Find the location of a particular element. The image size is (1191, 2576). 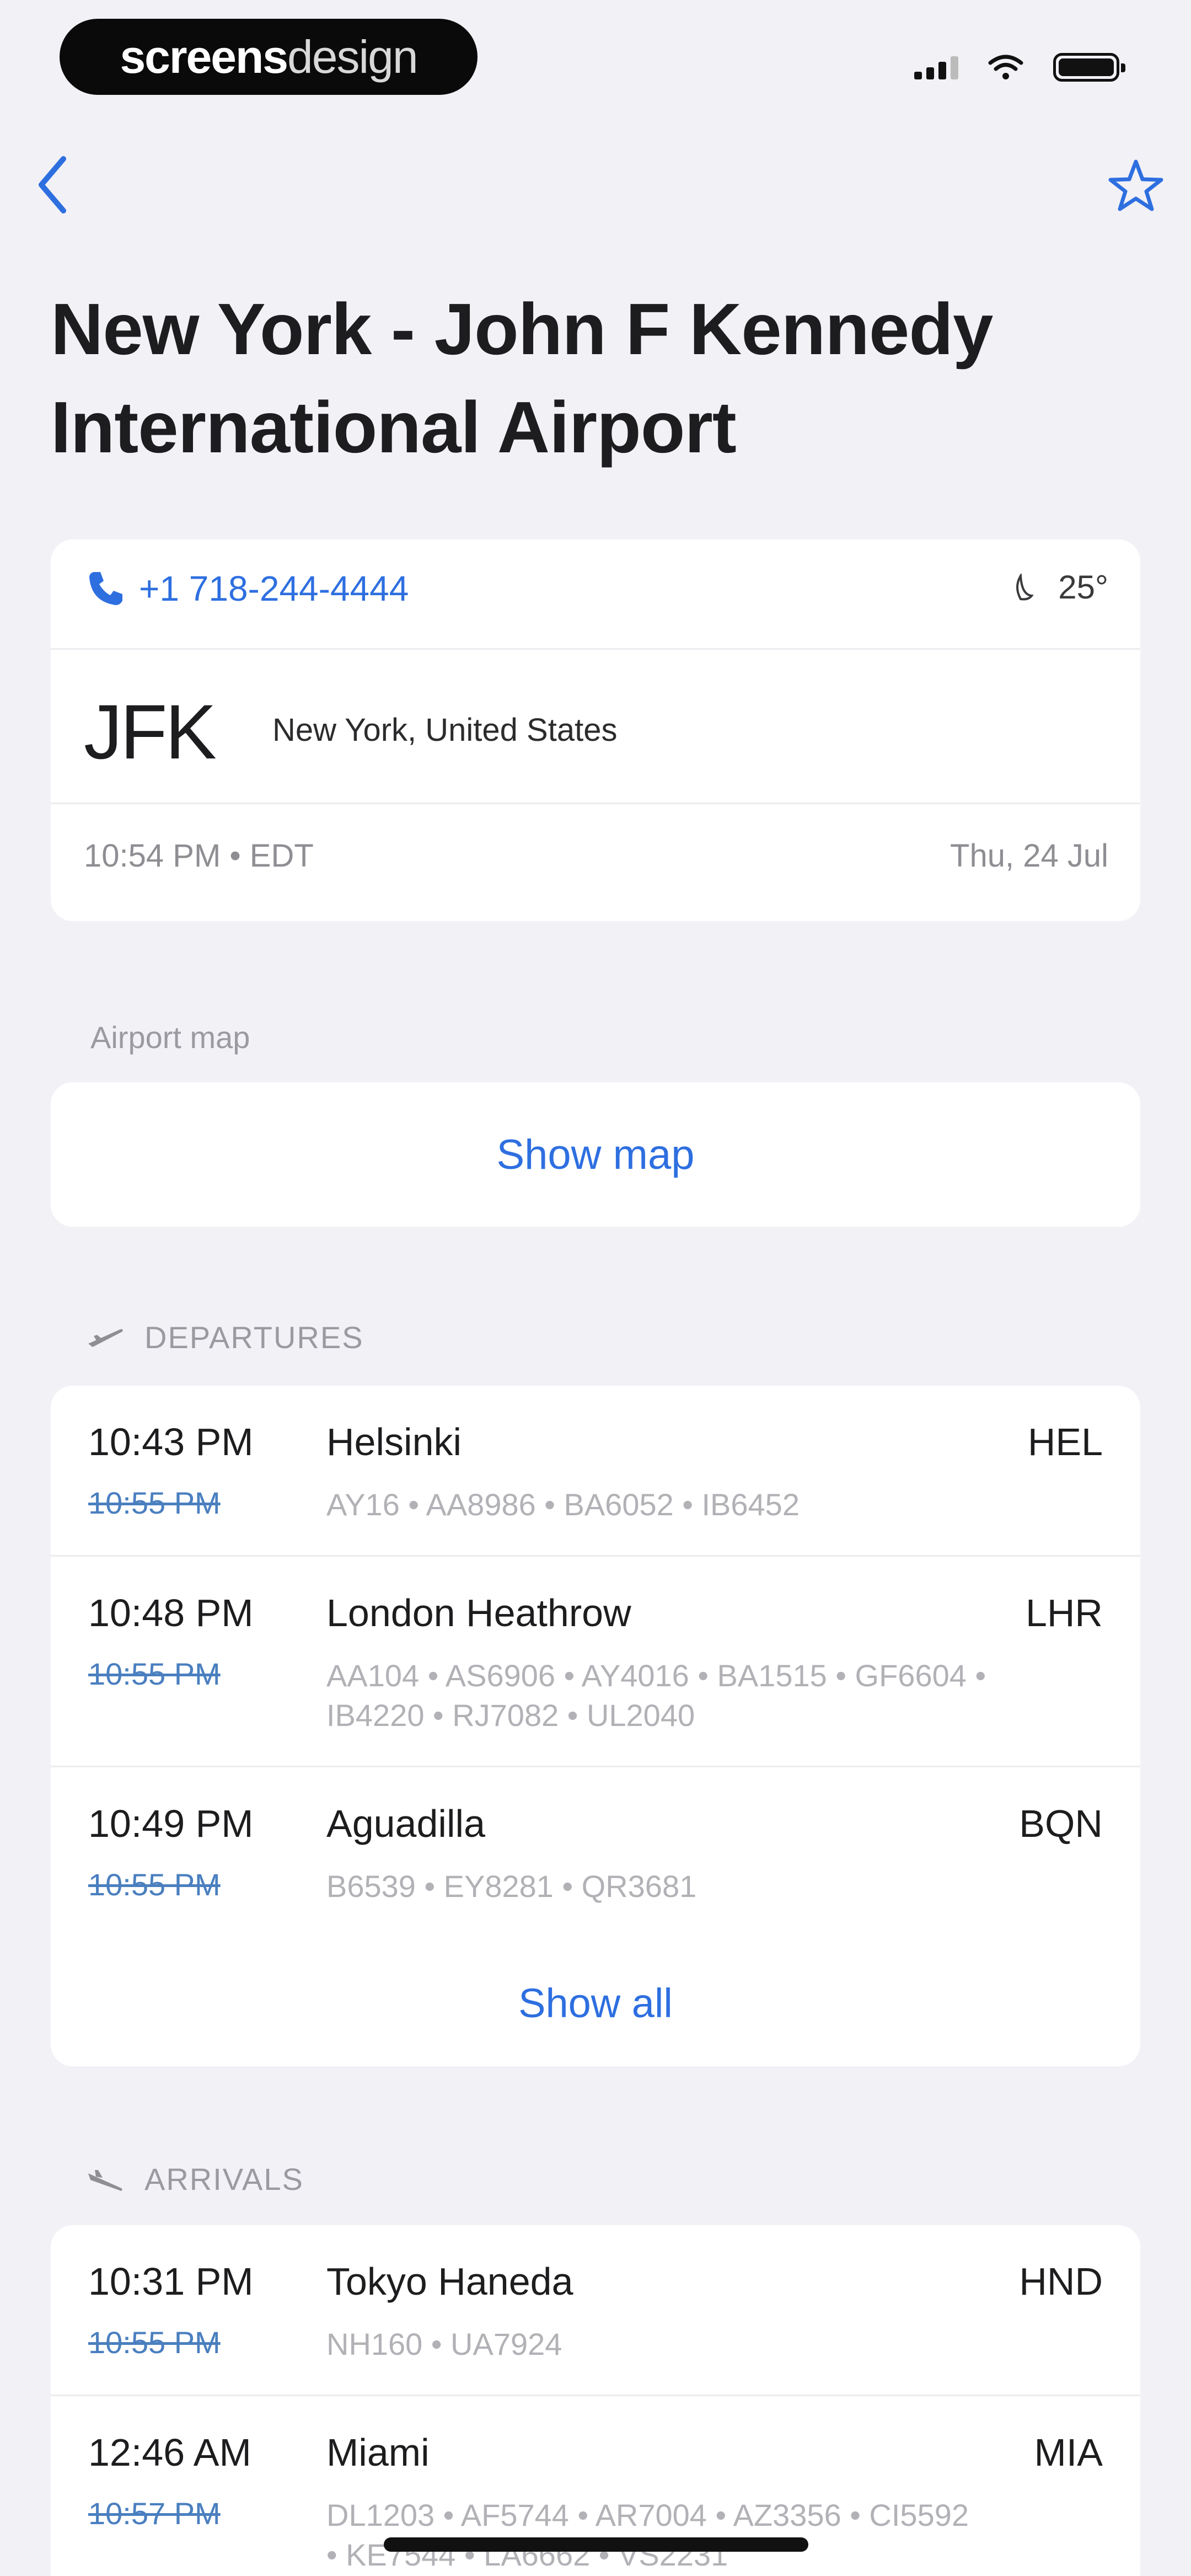

brand-logo-light: design is located at coordinates (353, 56).